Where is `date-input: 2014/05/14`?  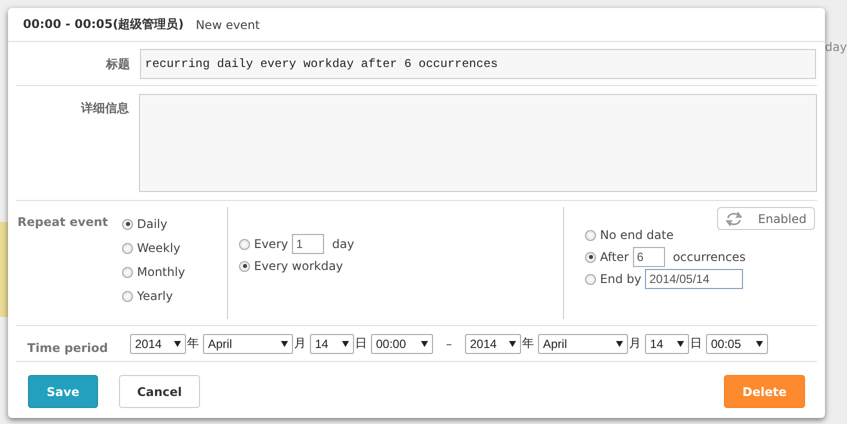 date-input: 2014/05/14 is located at coordinates (694, 279).